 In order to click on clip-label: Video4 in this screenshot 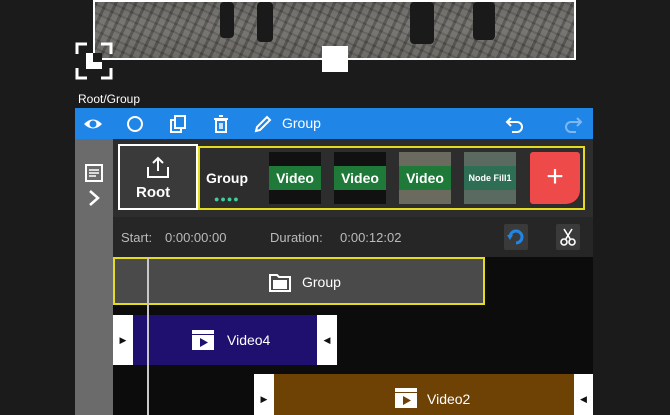, I will do `click(249, 340)`.